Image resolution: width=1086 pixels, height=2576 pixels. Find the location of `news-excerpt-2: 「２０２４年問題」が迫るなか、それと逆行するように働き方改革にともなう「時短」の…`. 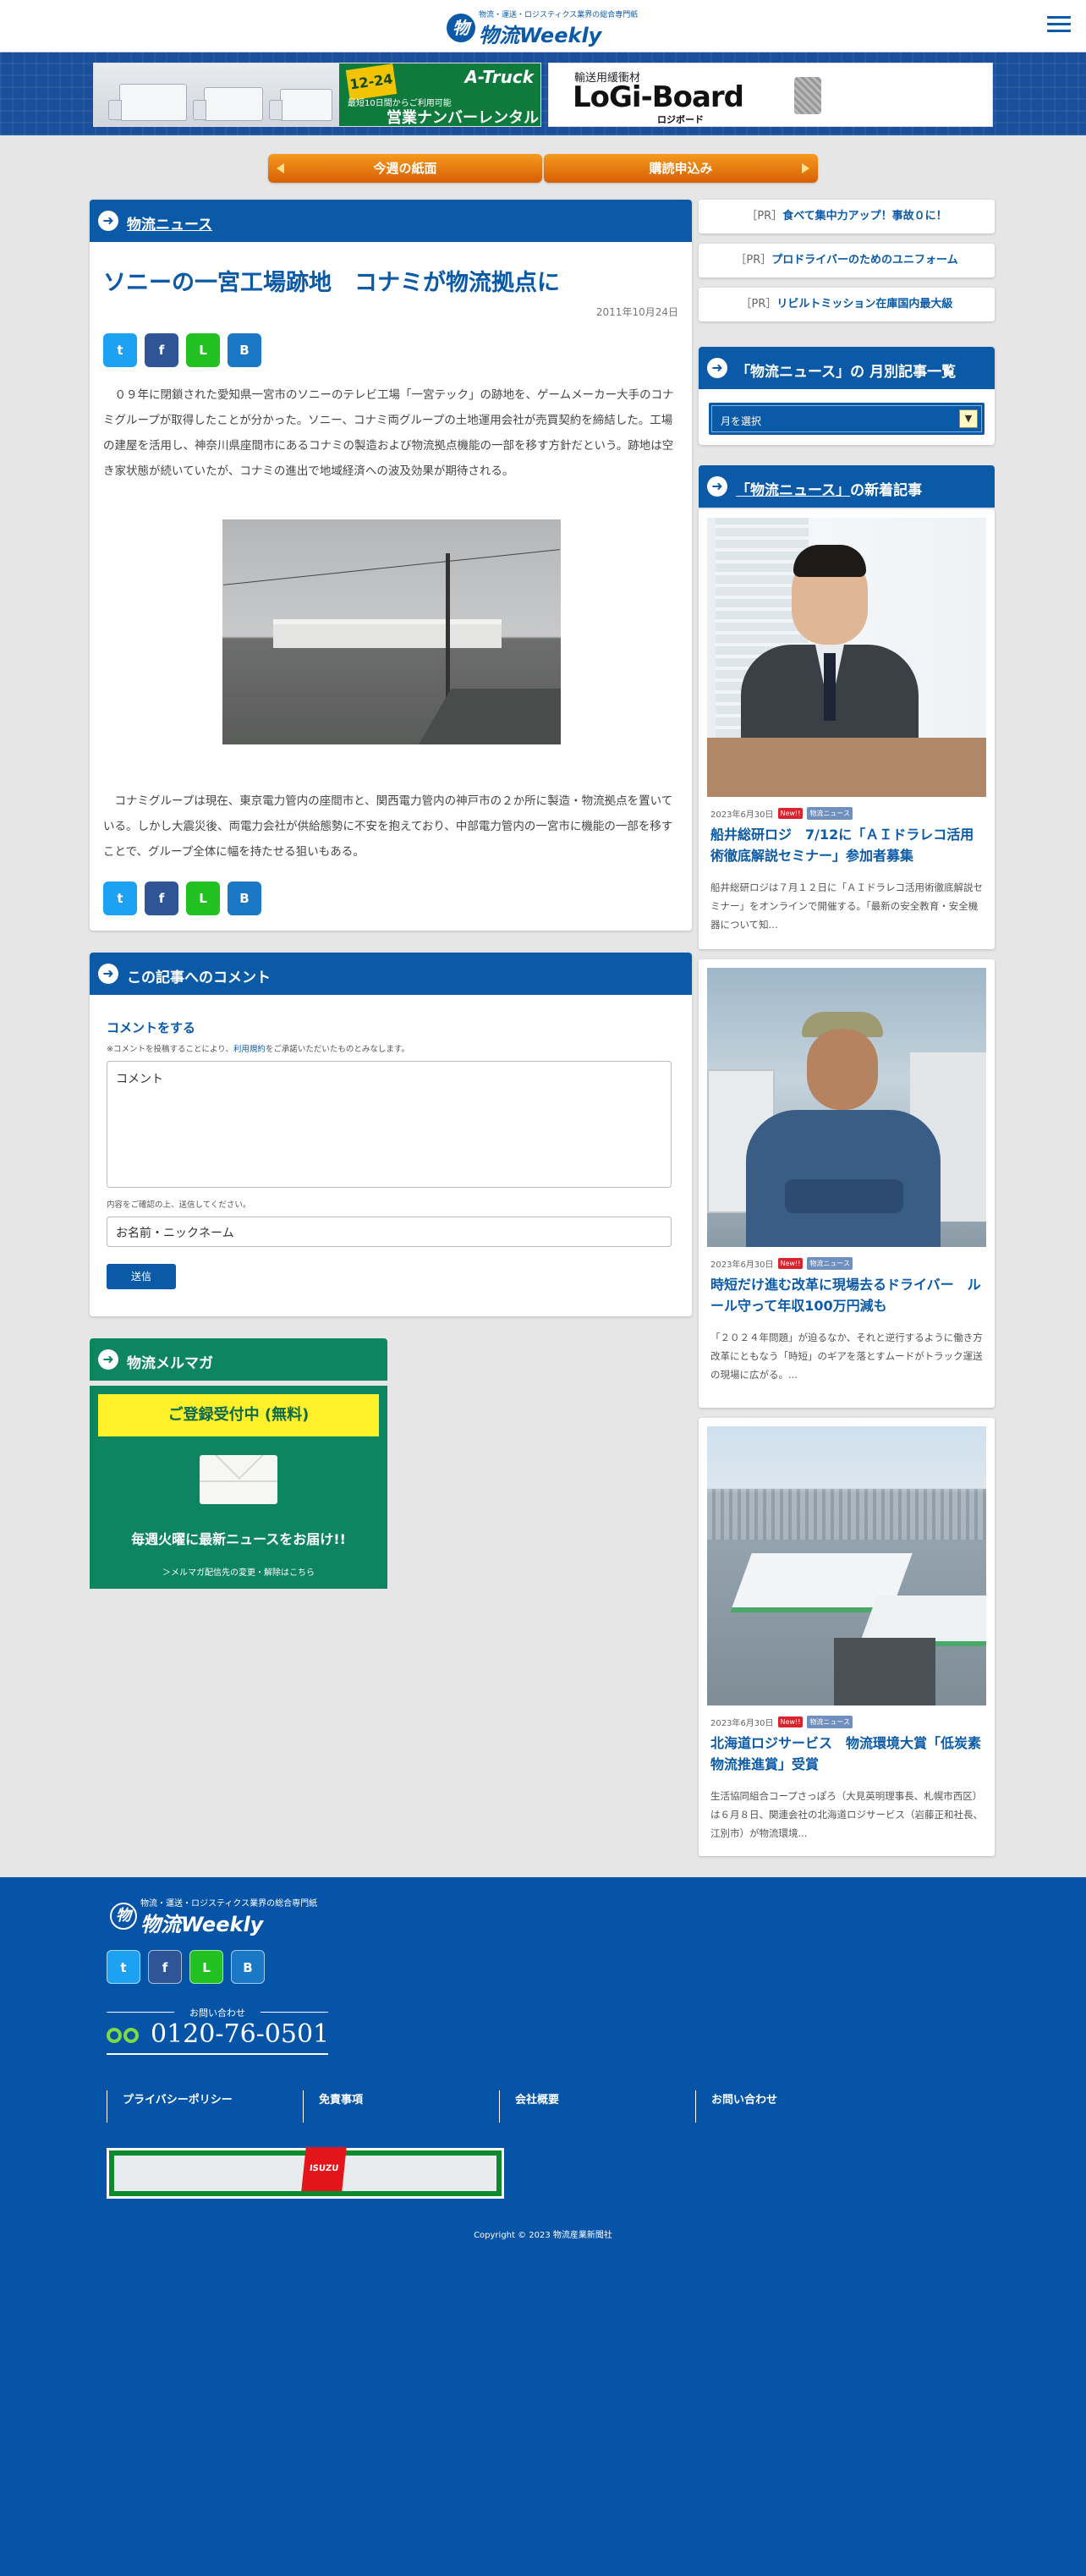

news-excerpt-2: 「２０２４年問題」が迫るなか、それと逆行するように働き方改革にともなう「時短」の… is located at coordinates (847, 1356).